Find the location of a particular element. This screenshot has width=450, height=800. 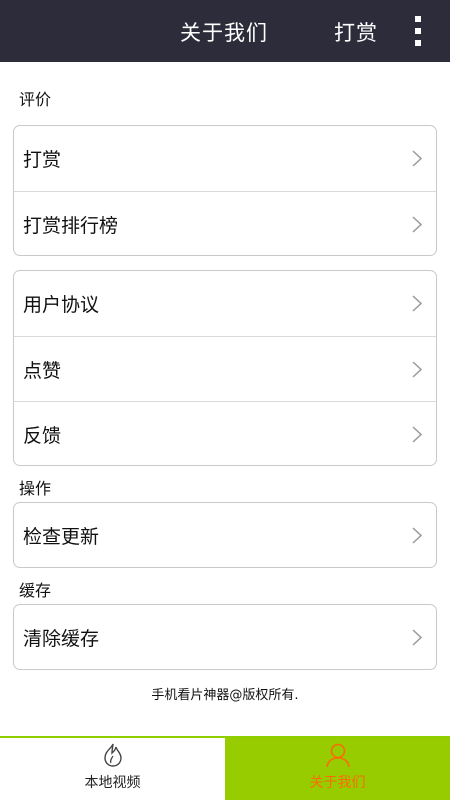

tab-label: 关于我们 is located at coordinates (337, 783).